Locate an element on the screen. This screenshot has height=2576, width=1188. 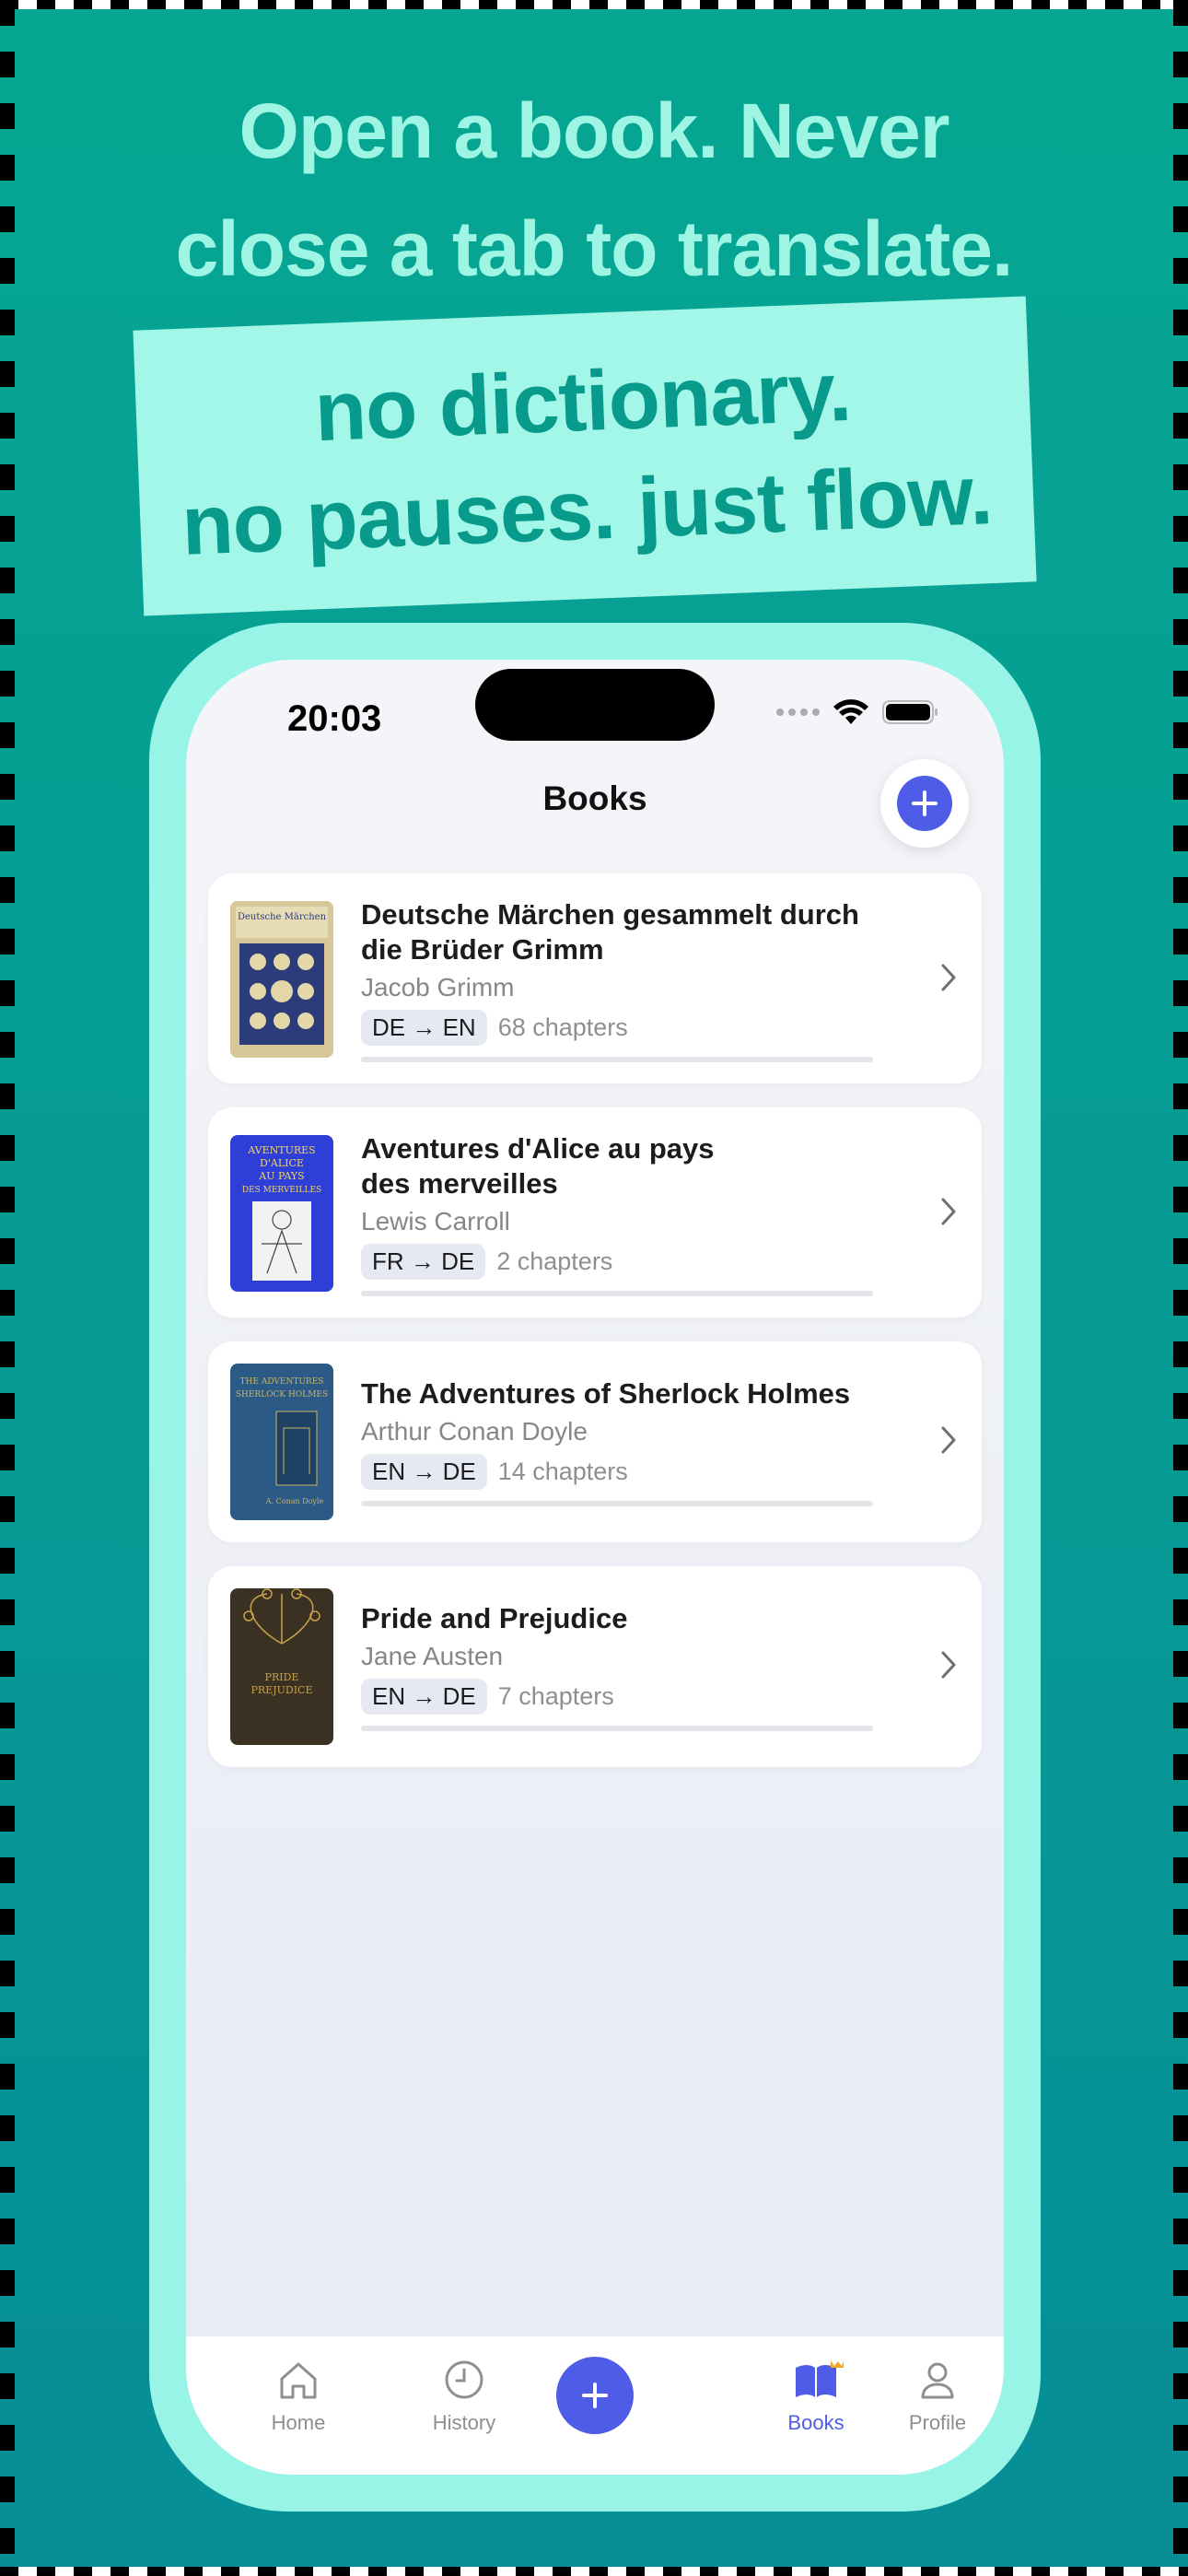
chapter-count: 68 chapters is located at coordinates (562, 1027).